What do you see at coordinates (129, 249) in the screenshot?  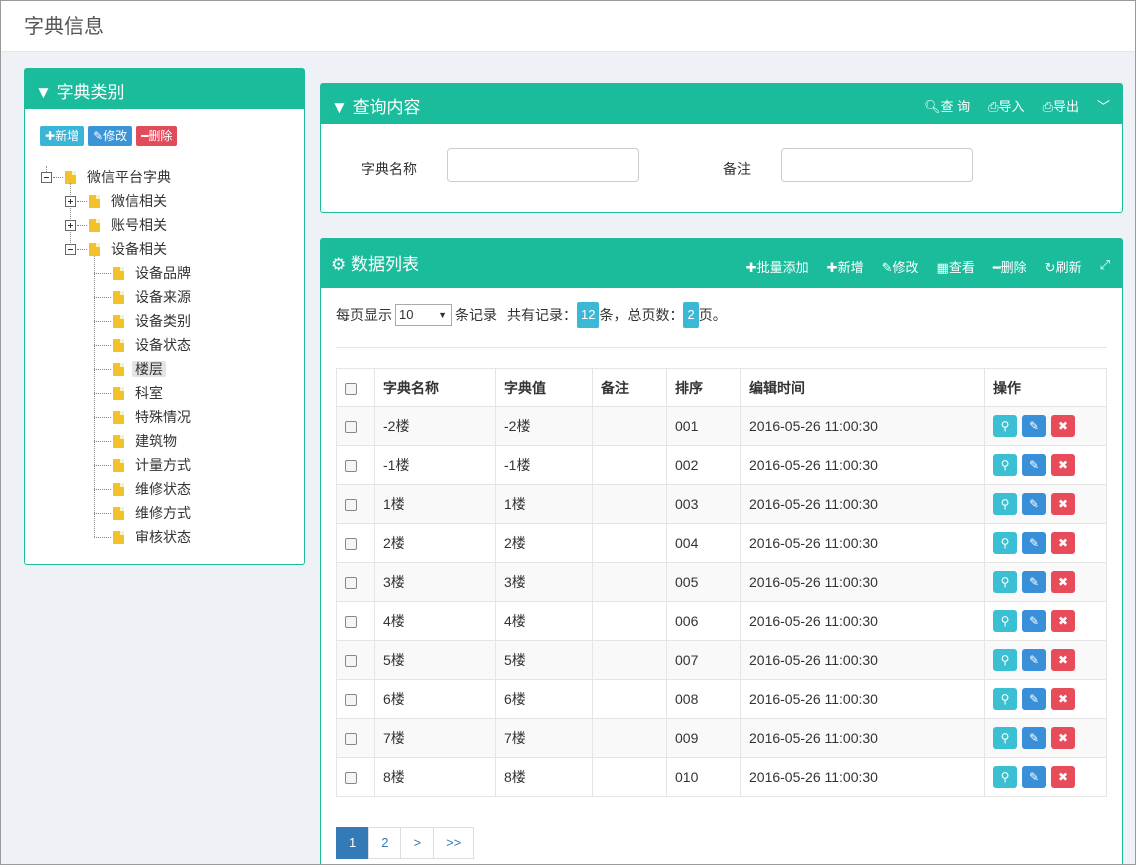 I see `tree-node: 设备相关` at bounding box center [129, 249].